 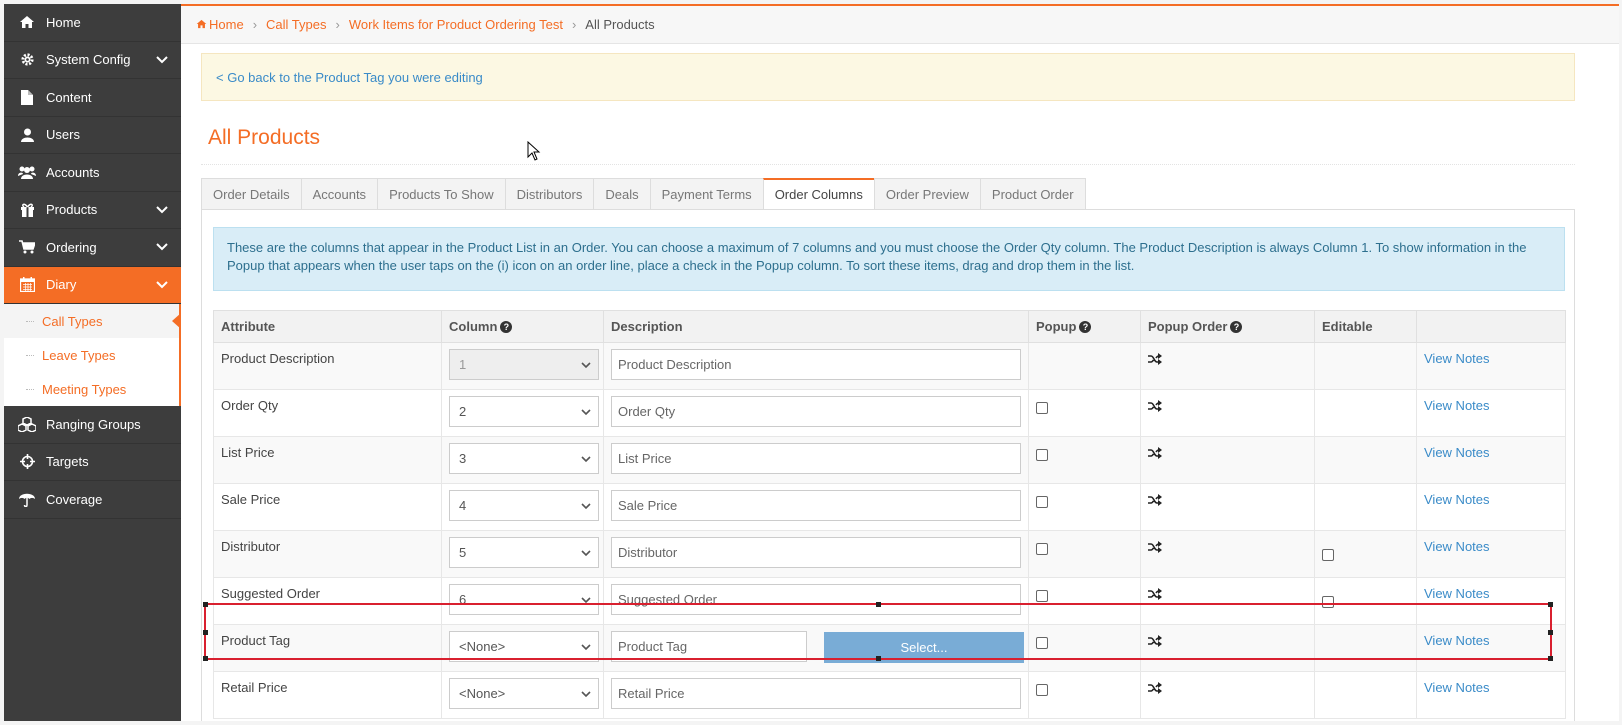 What do you see at coordinates (339, 194) in the screenshot?
I see `tab-accounts: Accounts` at bounding box center [339, 194].